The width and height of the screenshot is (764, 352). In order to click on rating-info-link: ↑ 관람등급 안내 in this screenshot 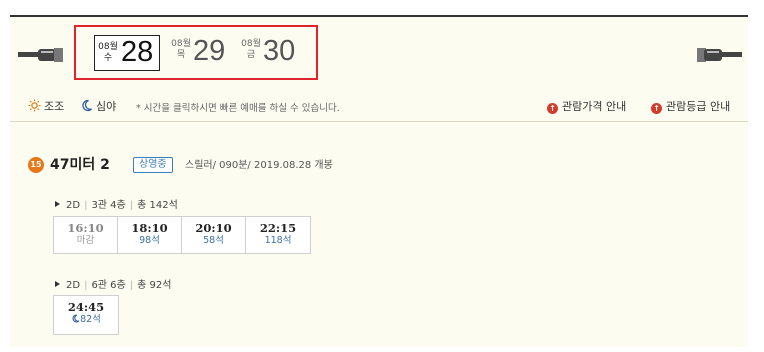, I will do `click(690, 106)`.